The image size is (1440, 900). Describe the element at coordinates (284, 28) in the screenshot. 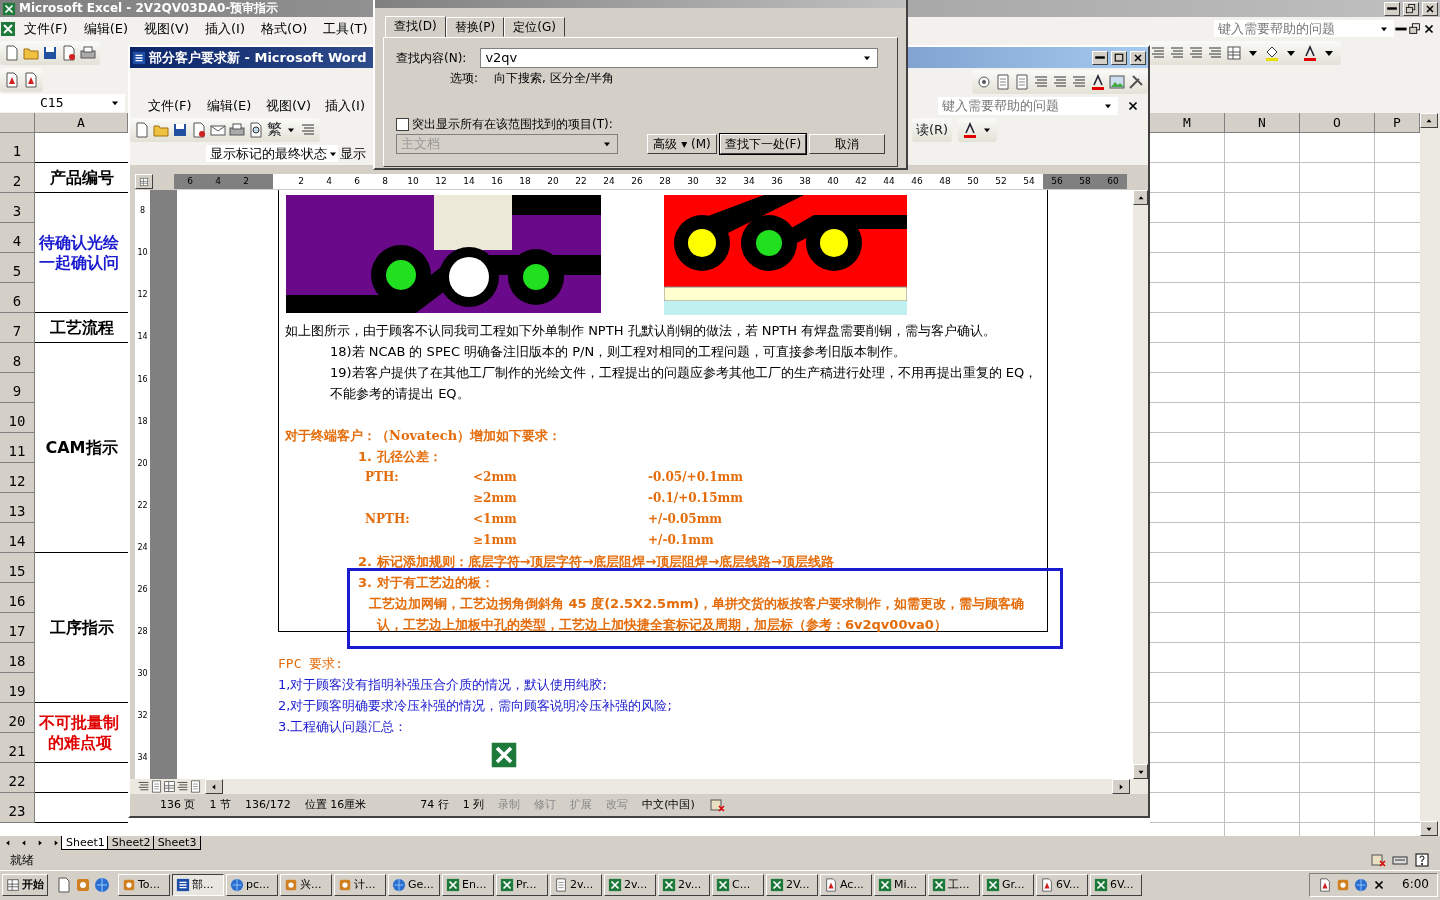

I see `menu-item: 格式(O)` at that location.